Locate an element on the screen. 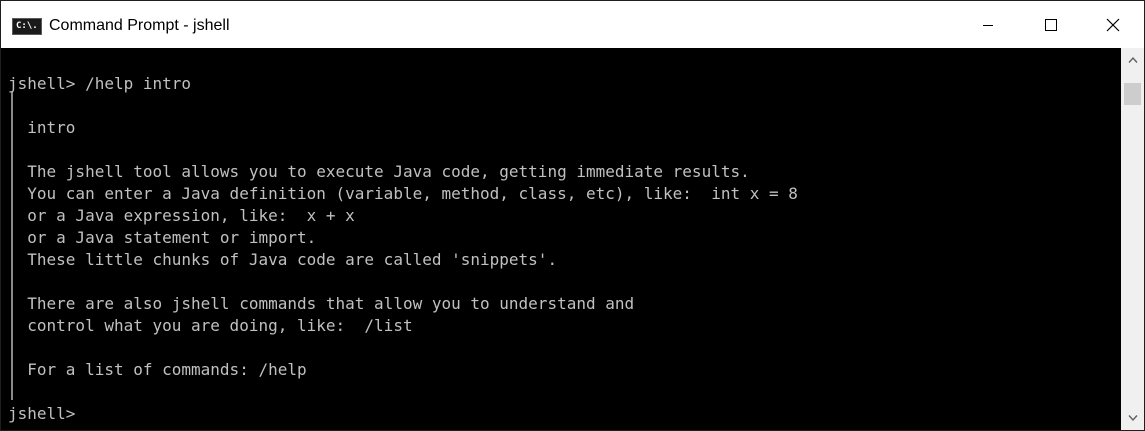  terminal-line: intro is located at coordinates (42, 127).